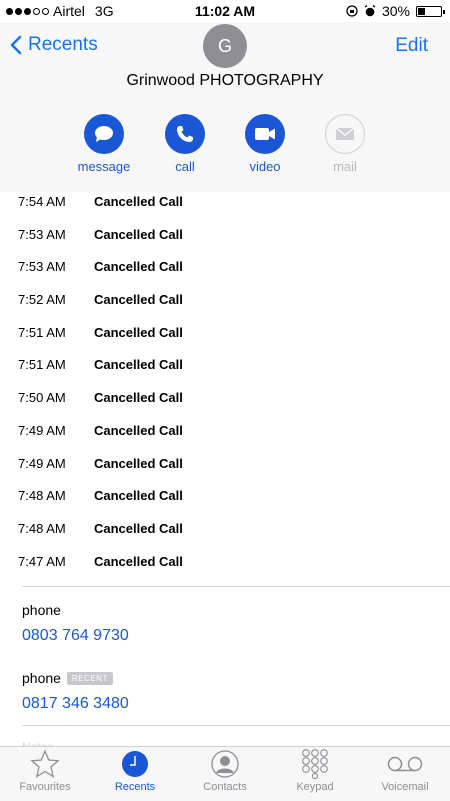 The width and height of the screenshot is (450, 801). Describe the element at coordinates (45, 787) in the screenshot. I see `tab-label: Favourites` at that location.